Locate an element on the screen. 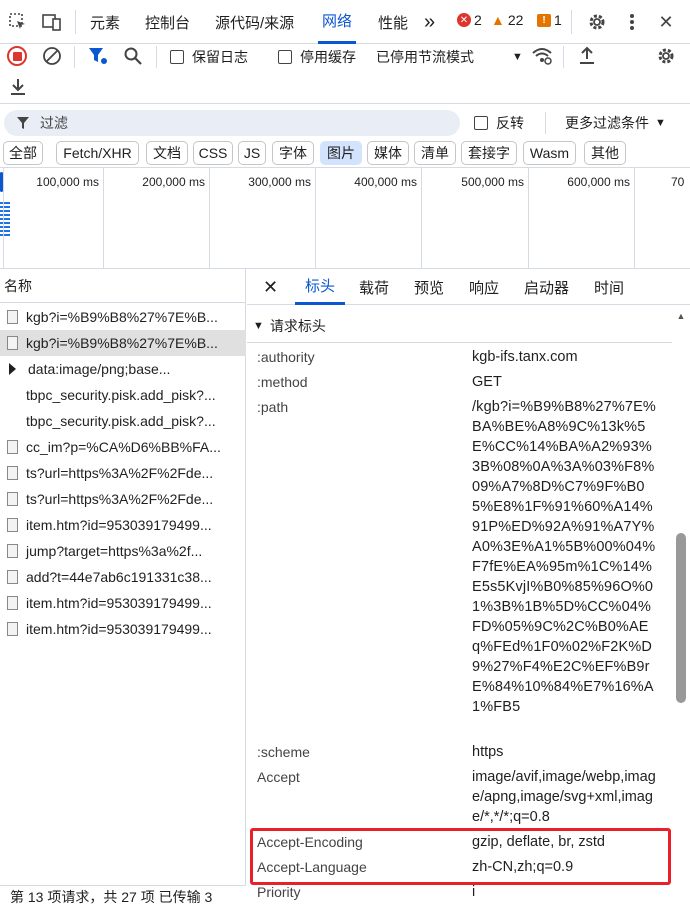 Image resolution: width=690 pixels, height=907 pixels. network-settings-icon is located at coordinates (666, 58).